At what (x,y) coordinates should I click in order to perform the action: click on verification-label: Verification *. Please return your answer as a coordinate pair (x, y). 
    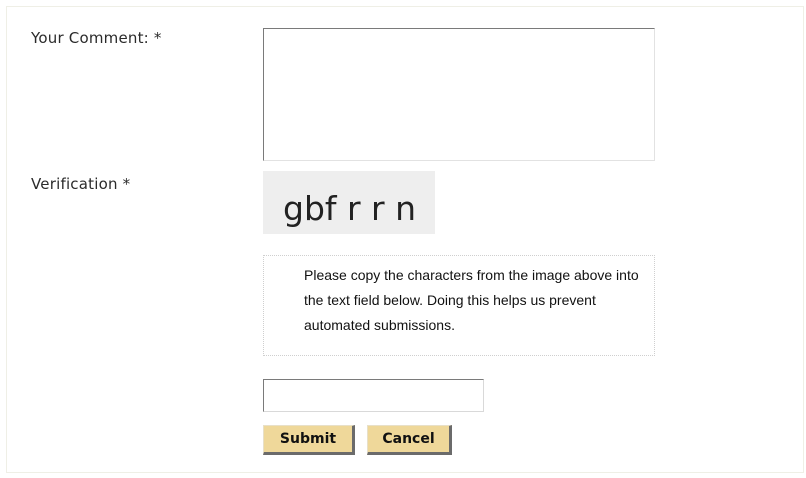
    Looking at the image, I should click on (81, 184).